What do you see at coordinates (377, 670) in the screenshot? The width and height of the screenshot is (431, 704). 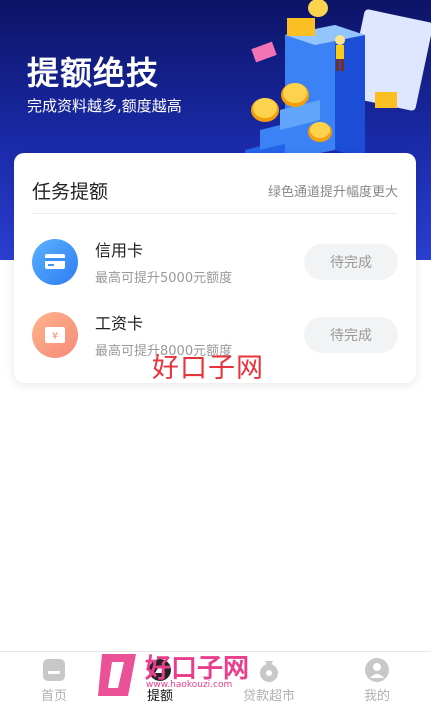 I see `user-icon` at bounding box center [377, 670].